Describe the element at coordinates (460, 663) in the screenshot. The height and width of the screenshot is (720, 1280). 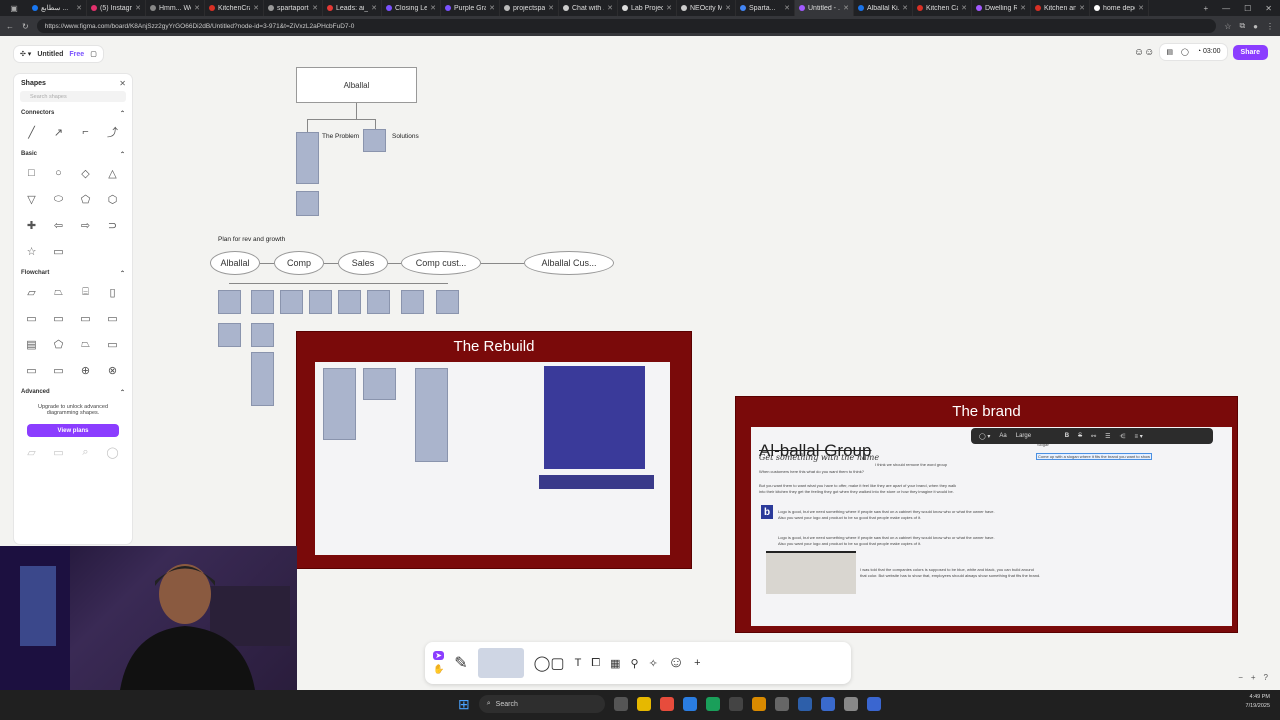
I see `marker-icon: ✎` at that location.